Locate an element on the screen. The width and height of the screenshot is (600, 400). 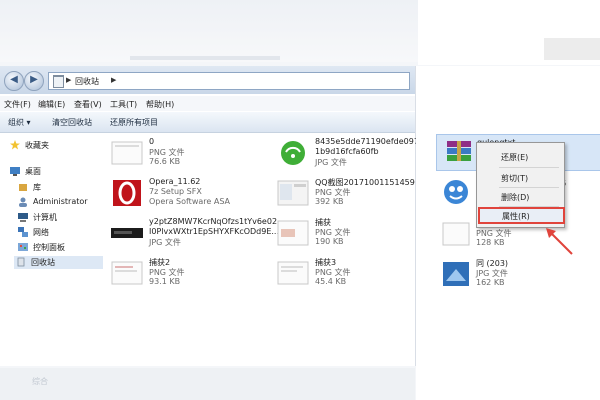
menu-item-restore-label: 还原(E) is located at coordinates (515, 157).